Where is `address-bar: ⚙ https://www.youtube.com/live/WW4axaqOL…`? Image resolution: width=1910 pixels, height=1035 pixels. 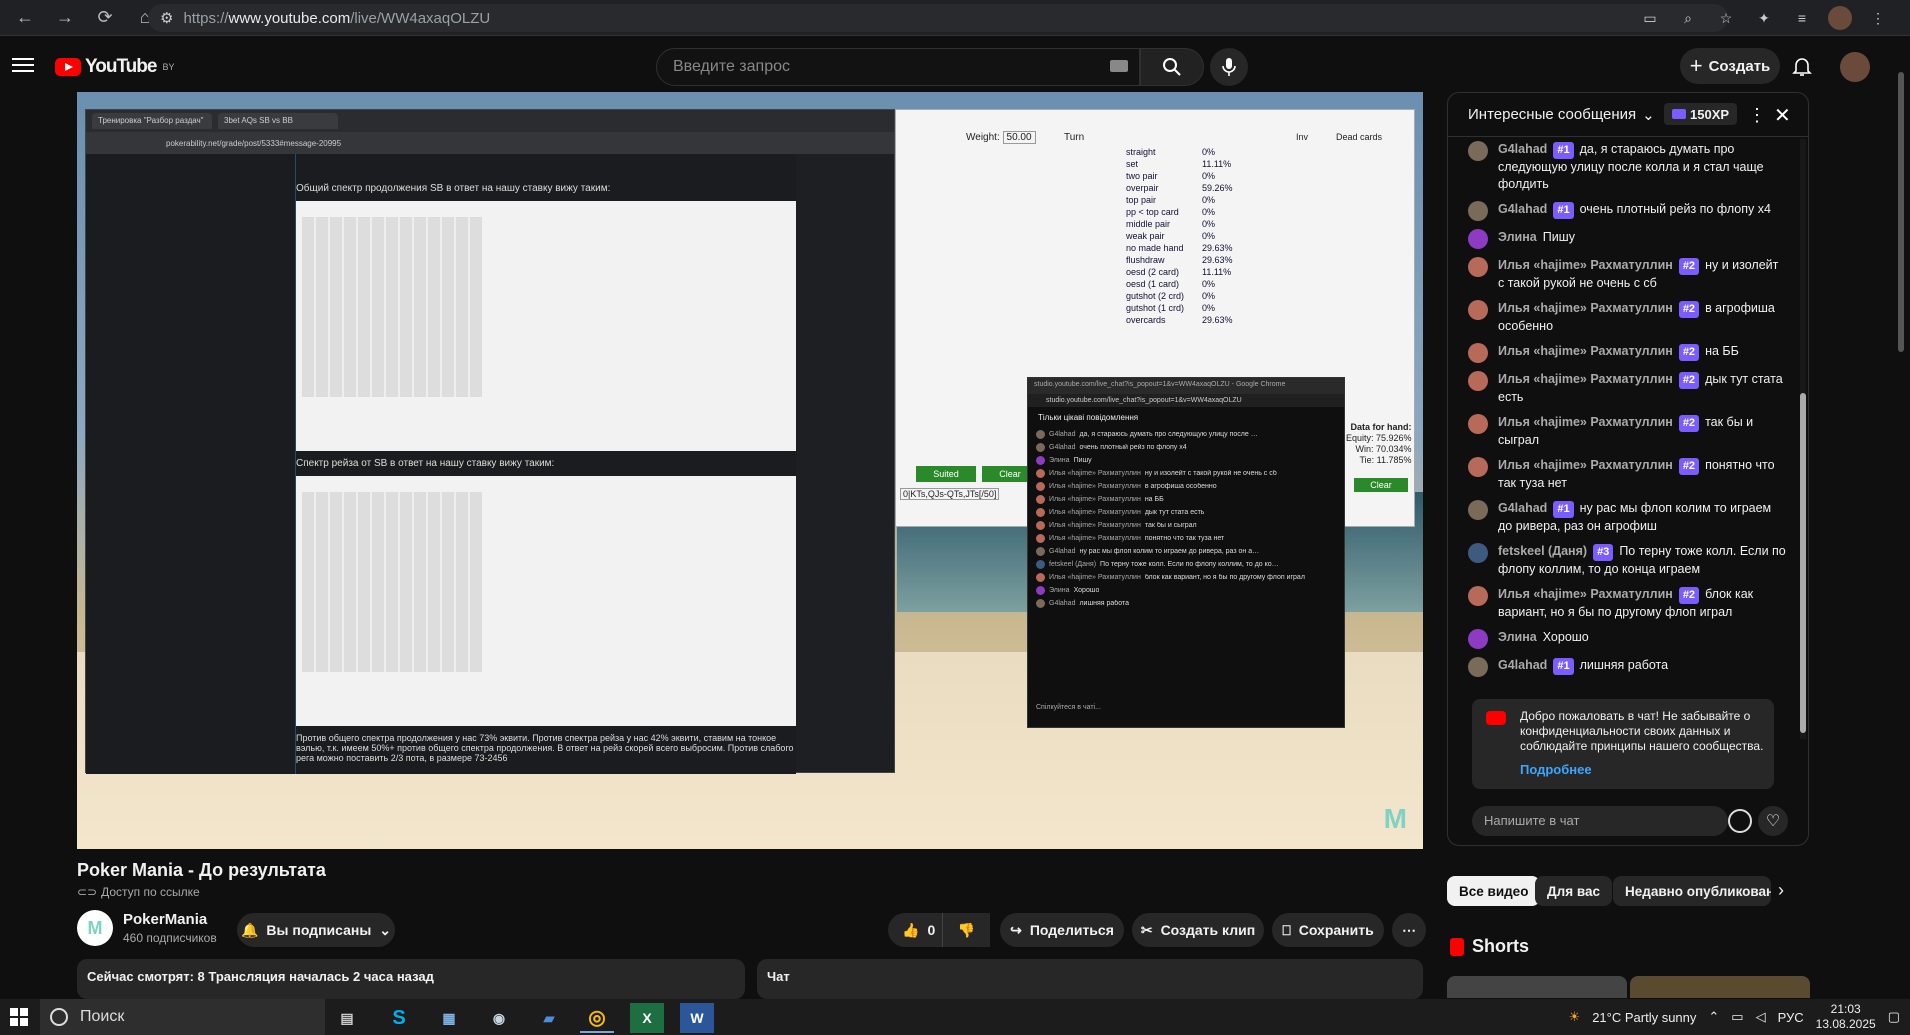
address-bar: ⚙ https://www.youtube.com/live/WW4axaqOL… is located at coordinates (938, 18).